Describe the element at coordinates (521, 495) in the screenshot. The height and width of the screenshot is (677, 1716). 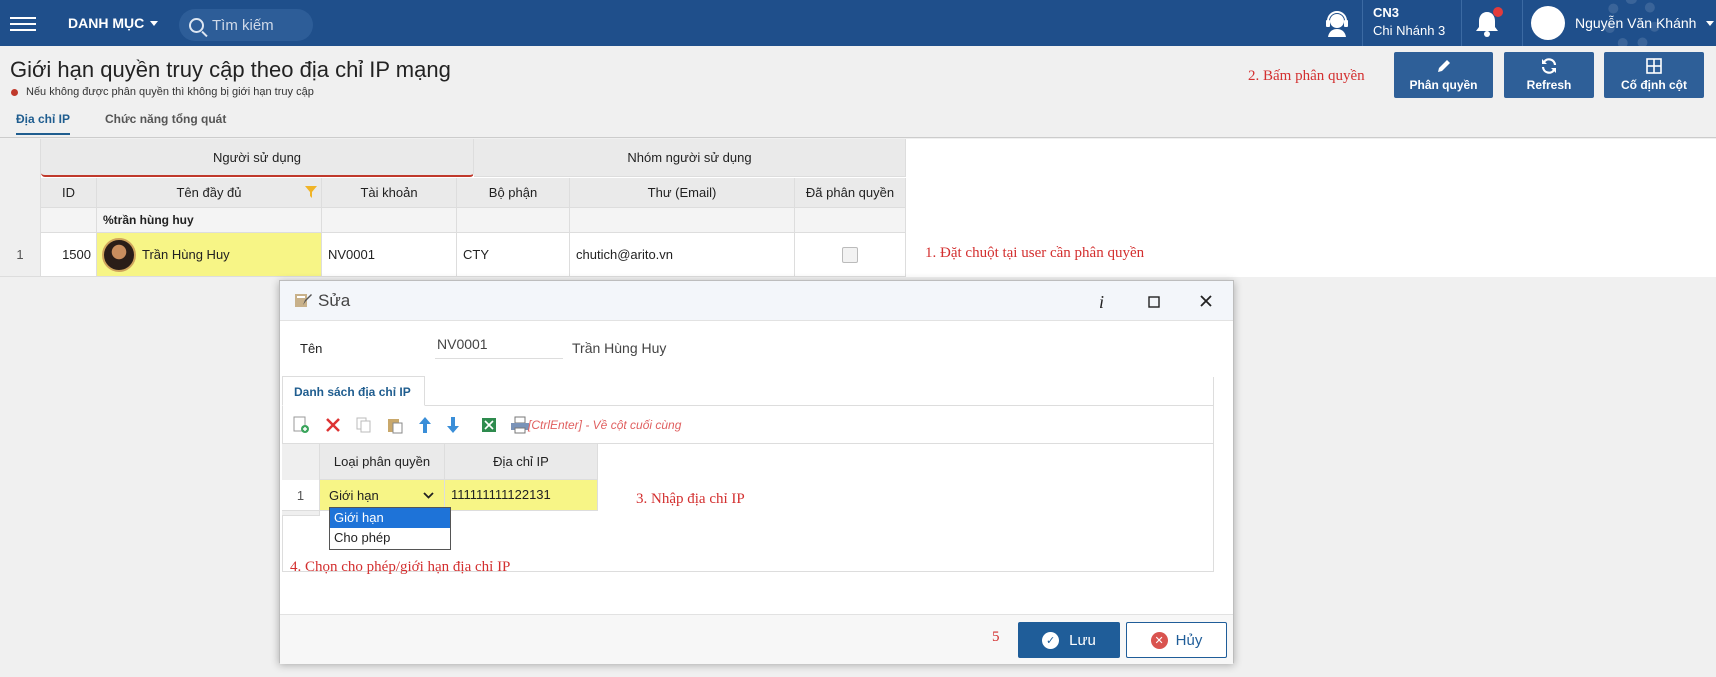
I see `ip-address-cell: 111111111122131` at that location.